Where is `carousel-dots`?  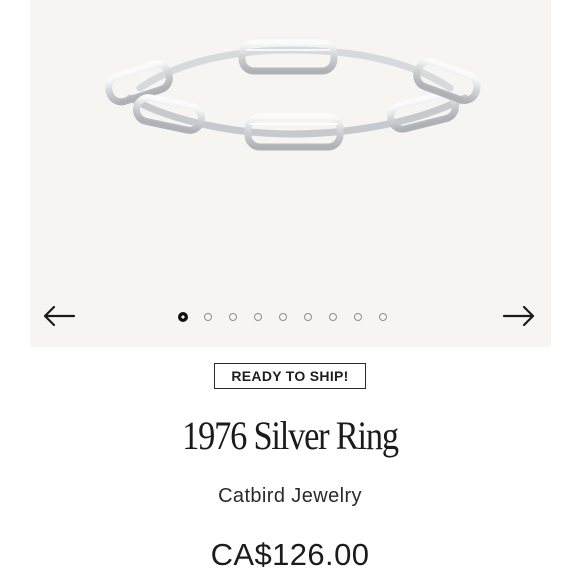 carousel-dots is located at coordinates (291, 317).